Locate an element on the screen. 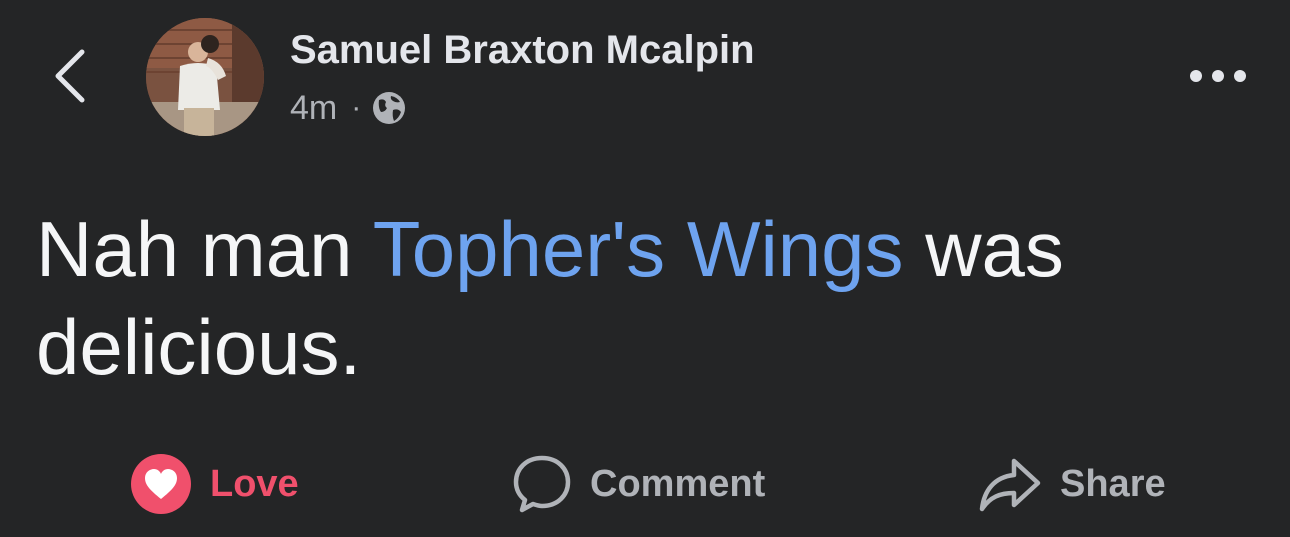 The height and width of the screenshot is (537, 1290). love-reaction-icon is located at coordinates (161, 484).